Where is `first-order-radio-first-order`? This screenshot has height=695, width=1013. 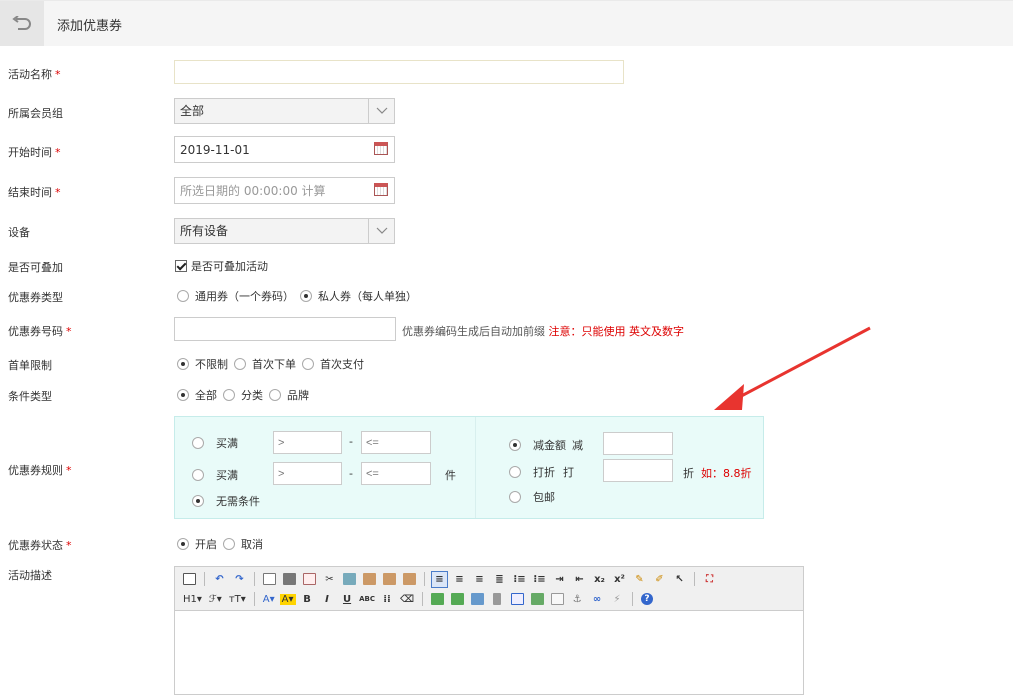
first-order-radio-first-order is located at coordinates (240, 364).